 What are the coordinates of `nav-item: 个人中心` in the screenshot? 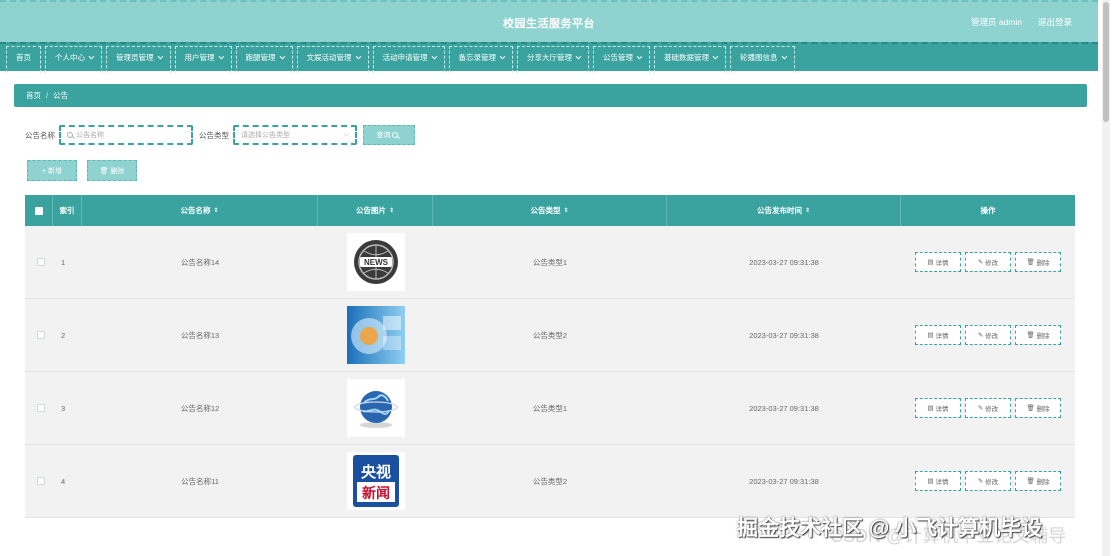 It's located at (73, 59).